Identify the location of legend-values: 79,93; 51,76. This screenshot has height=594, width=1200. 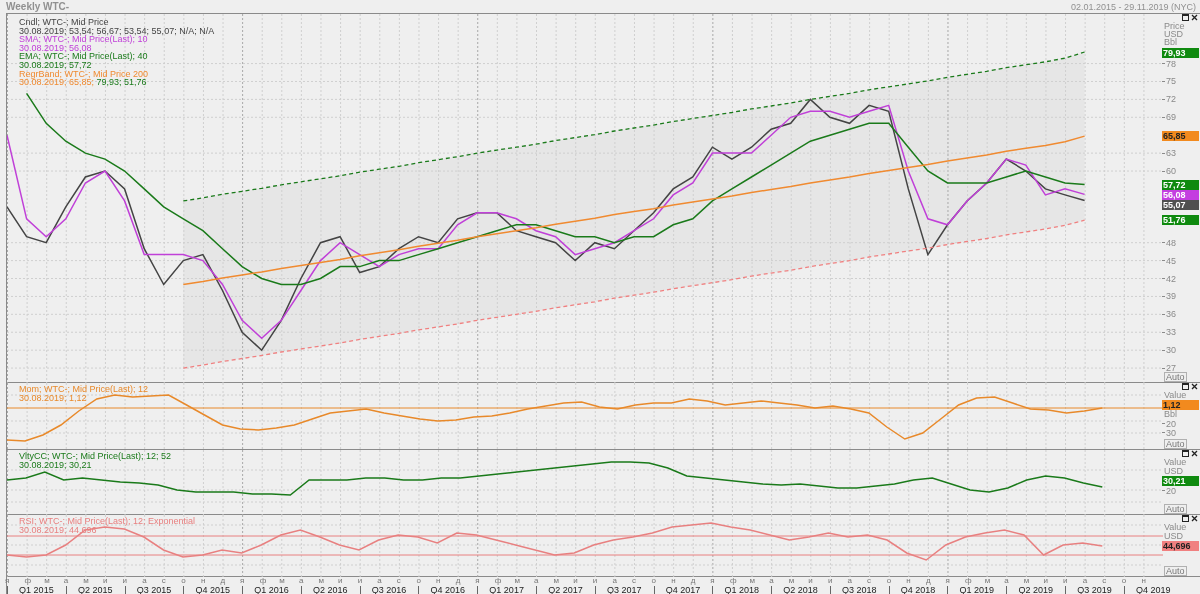
(121, 82).